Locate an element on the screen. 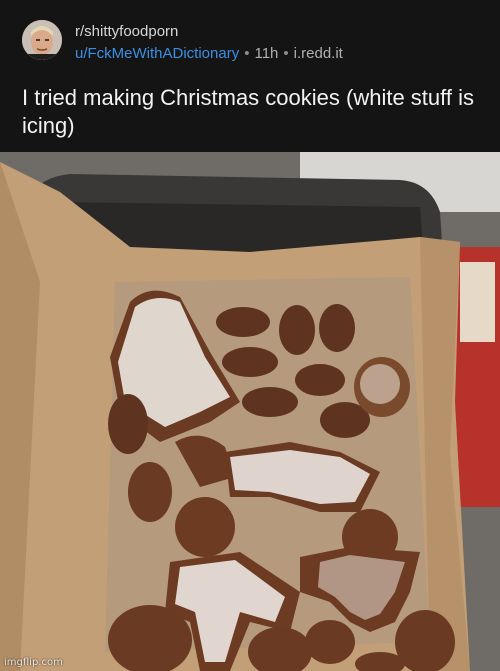  subreddit-link: r/shittyfoodporn is located at coordinates (209, 32).